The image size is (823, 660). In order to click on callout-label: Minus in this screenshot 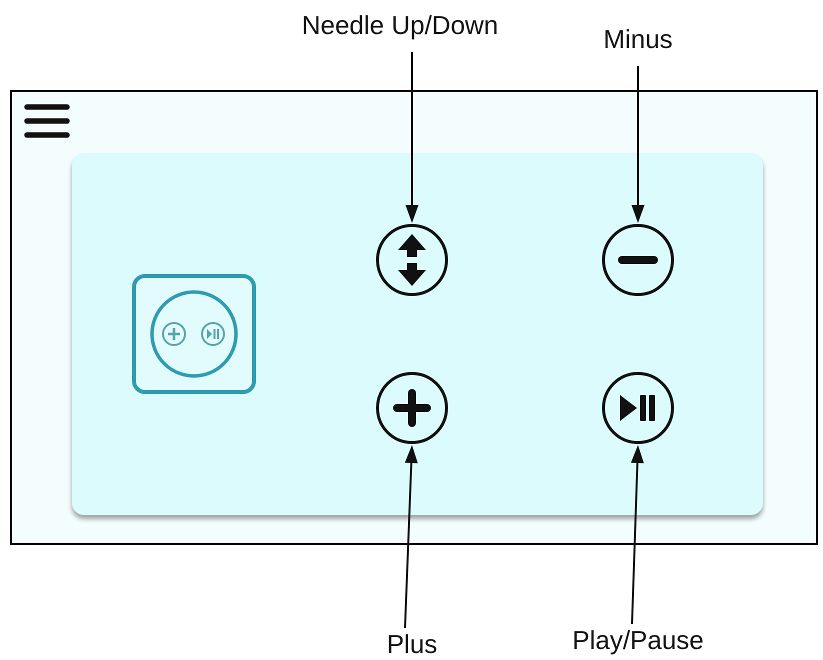, I will do `click(638, 39)`.